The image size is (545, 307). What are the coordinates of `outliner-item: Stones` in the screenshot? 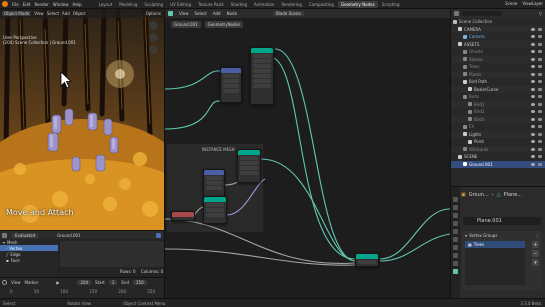 It's located at (498, 59).